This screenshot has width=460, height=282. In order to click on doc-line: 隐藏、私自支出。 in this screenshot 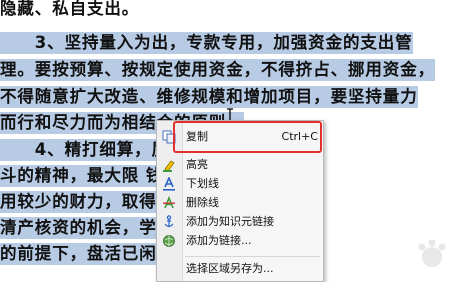, I will do `click(70, 9)`.